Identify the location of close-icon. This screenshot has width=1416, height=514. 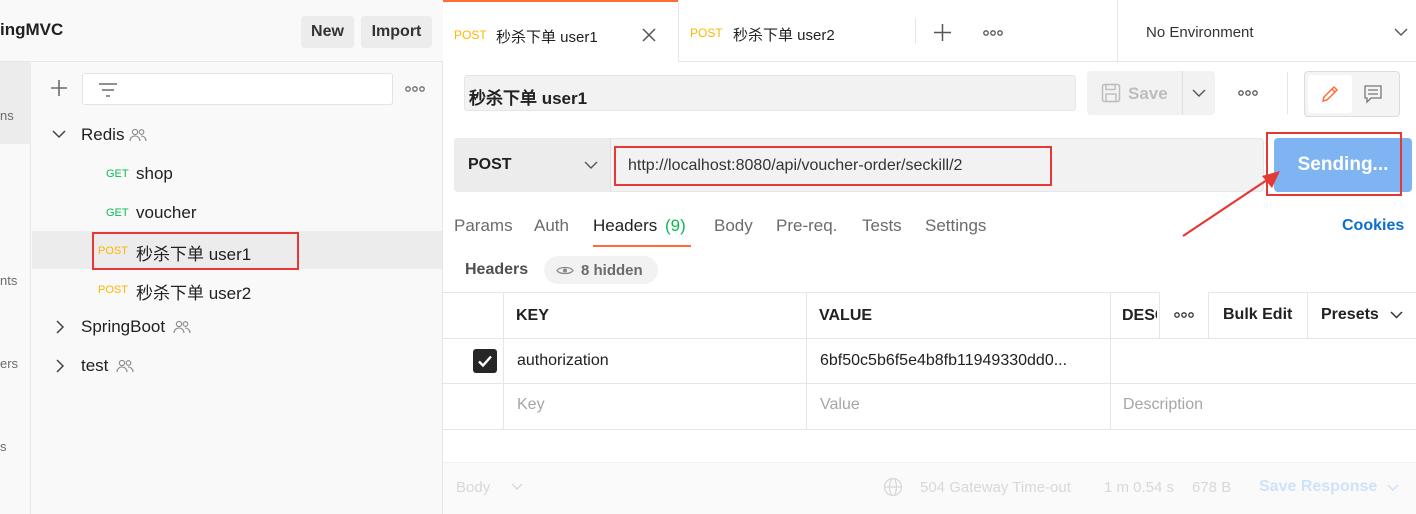
(649, 35).